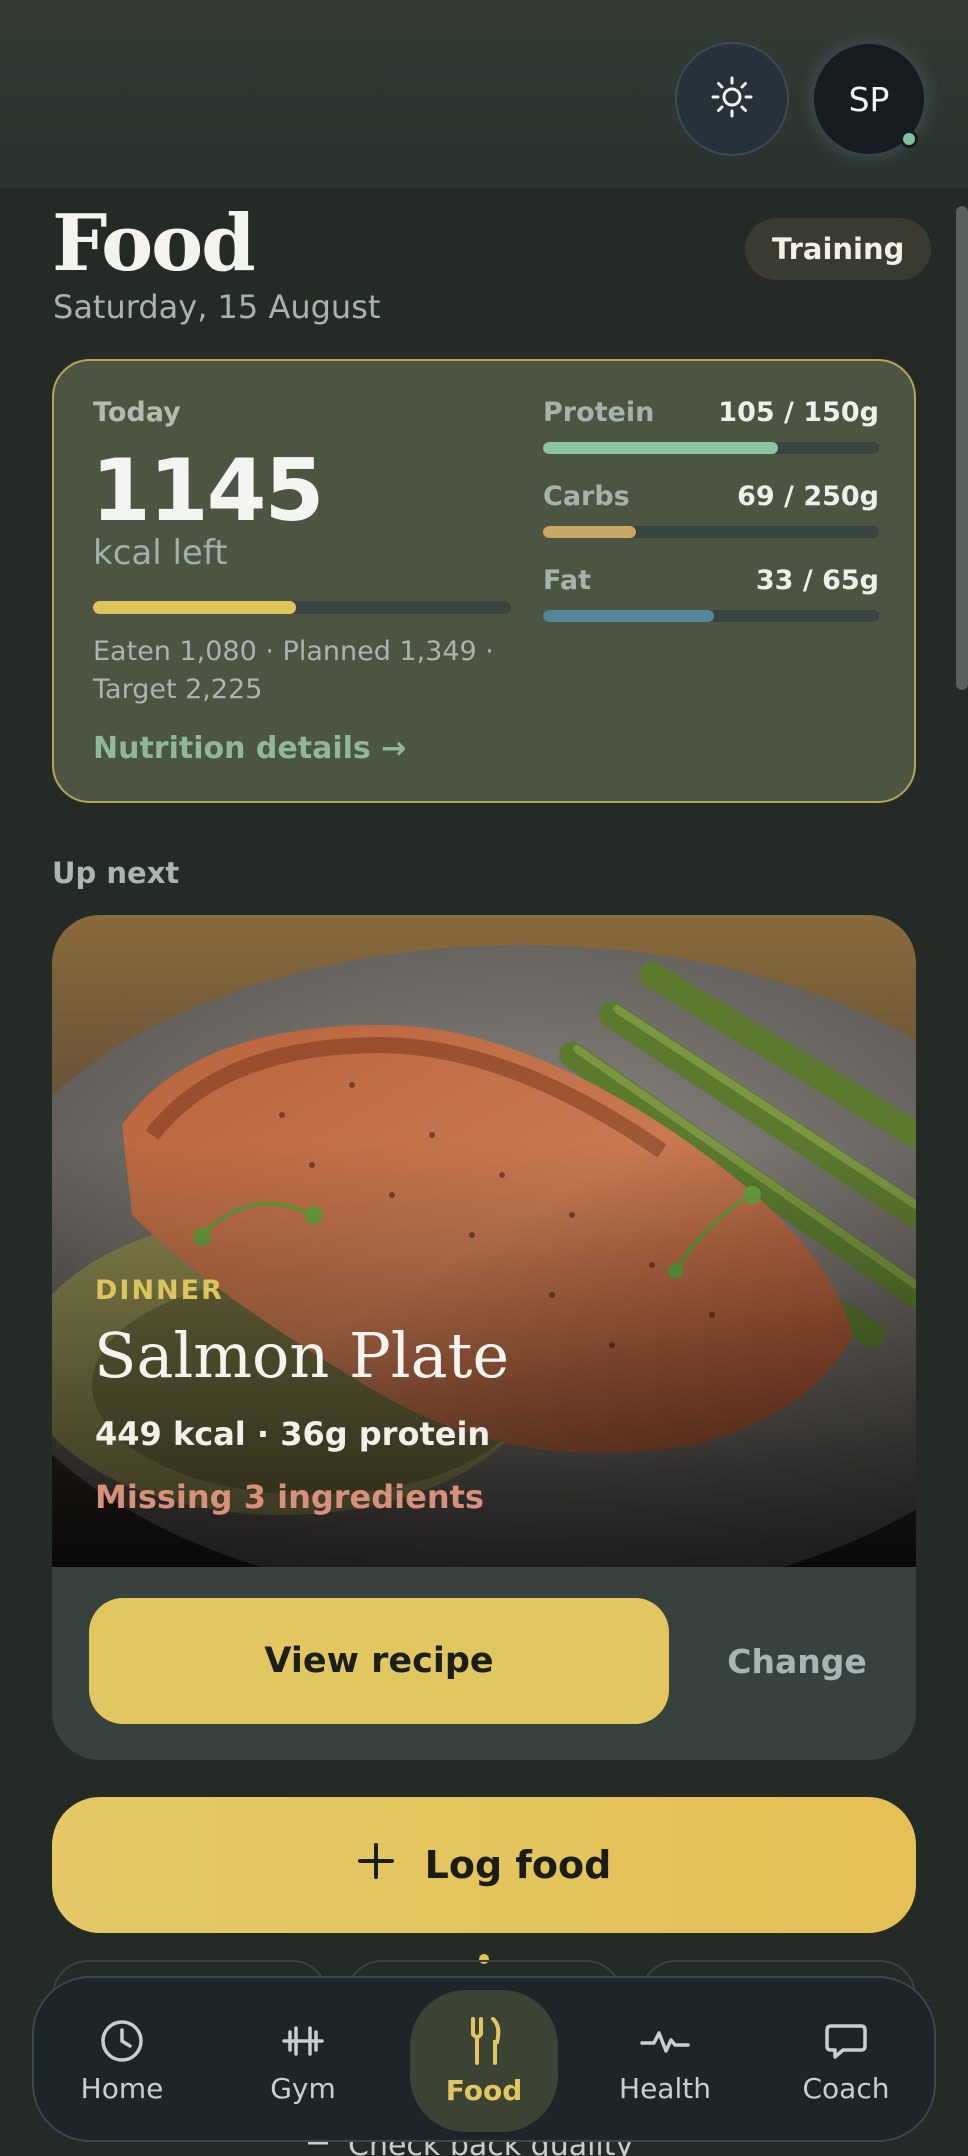 The image size is (968, 2156). Describe the element at coordinates (207, 491) in the screenshot. I see `kcal-left-value: 1145` at that location.